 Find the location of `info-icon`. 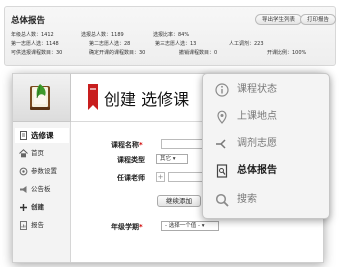

info-icon is located at coordinates (222, 90).